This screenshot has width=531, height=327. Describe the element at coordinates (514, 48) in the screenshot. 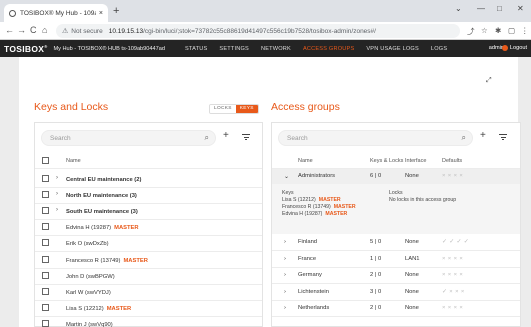

I see `logout-button: Logout` at that location.